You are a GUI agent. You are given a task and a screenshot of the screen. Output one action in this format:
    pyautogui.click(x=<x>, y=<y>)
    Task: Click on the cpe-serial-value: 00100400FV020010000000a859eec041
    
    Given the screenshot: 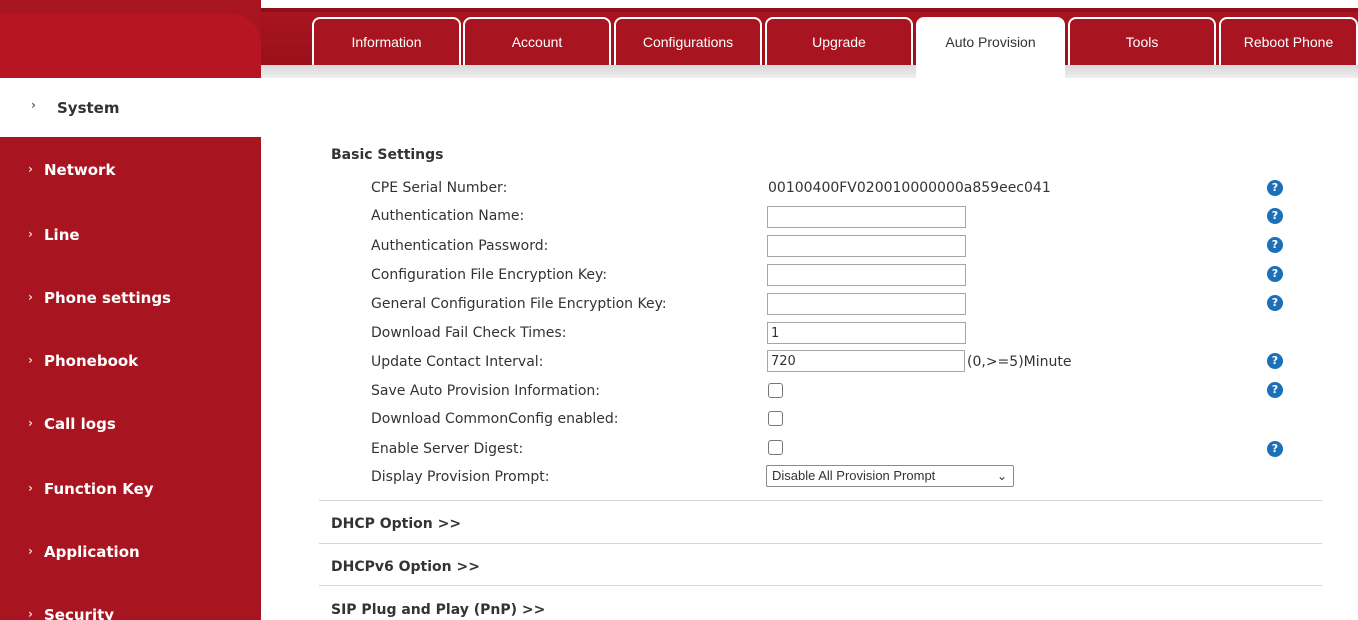 What is the action you would take?
    pyautogui.click(x=909, y=188)
    